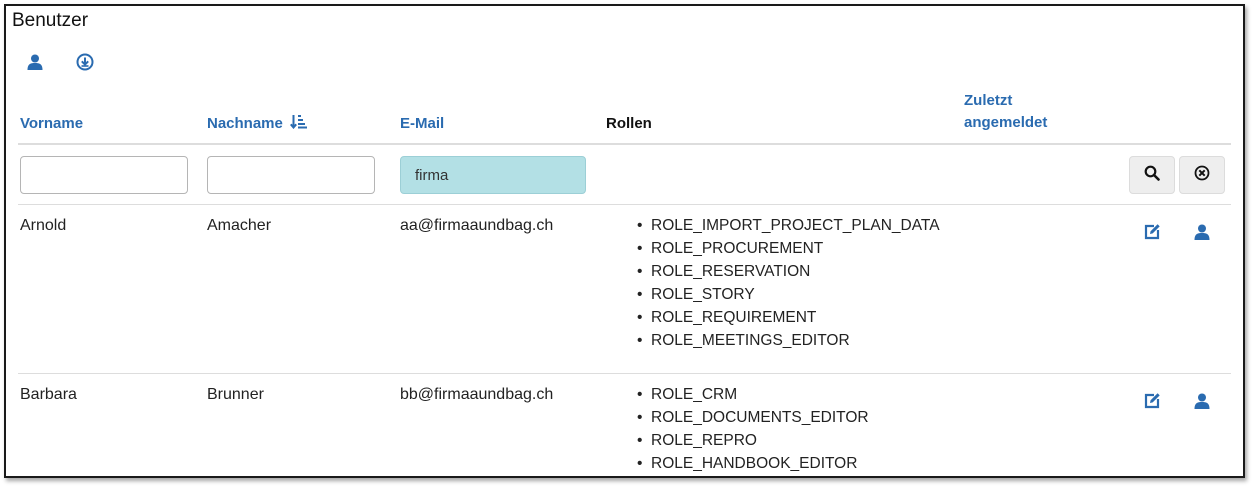 The width and height of the screenshot is (1255, 491). What do you see at coordinates (788, 248) in the screenshot?
I see `role-item: ROLE_PROCUREMENT` at bounding box center [788, 248].